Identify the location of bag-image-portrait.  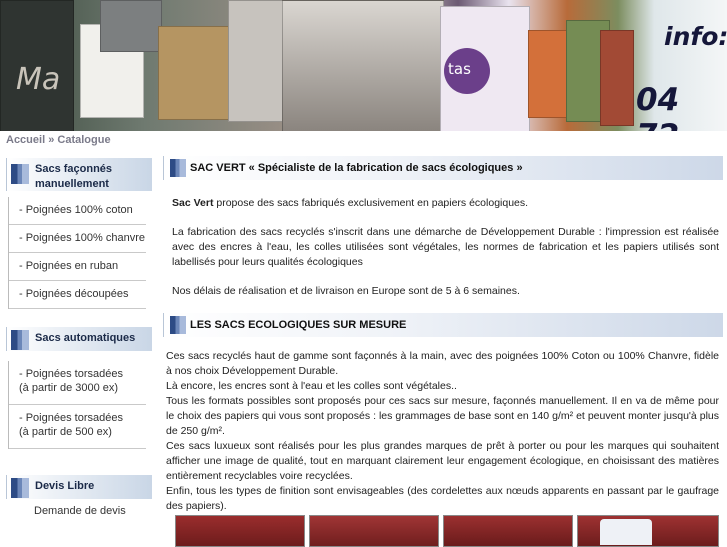
(363, 65).